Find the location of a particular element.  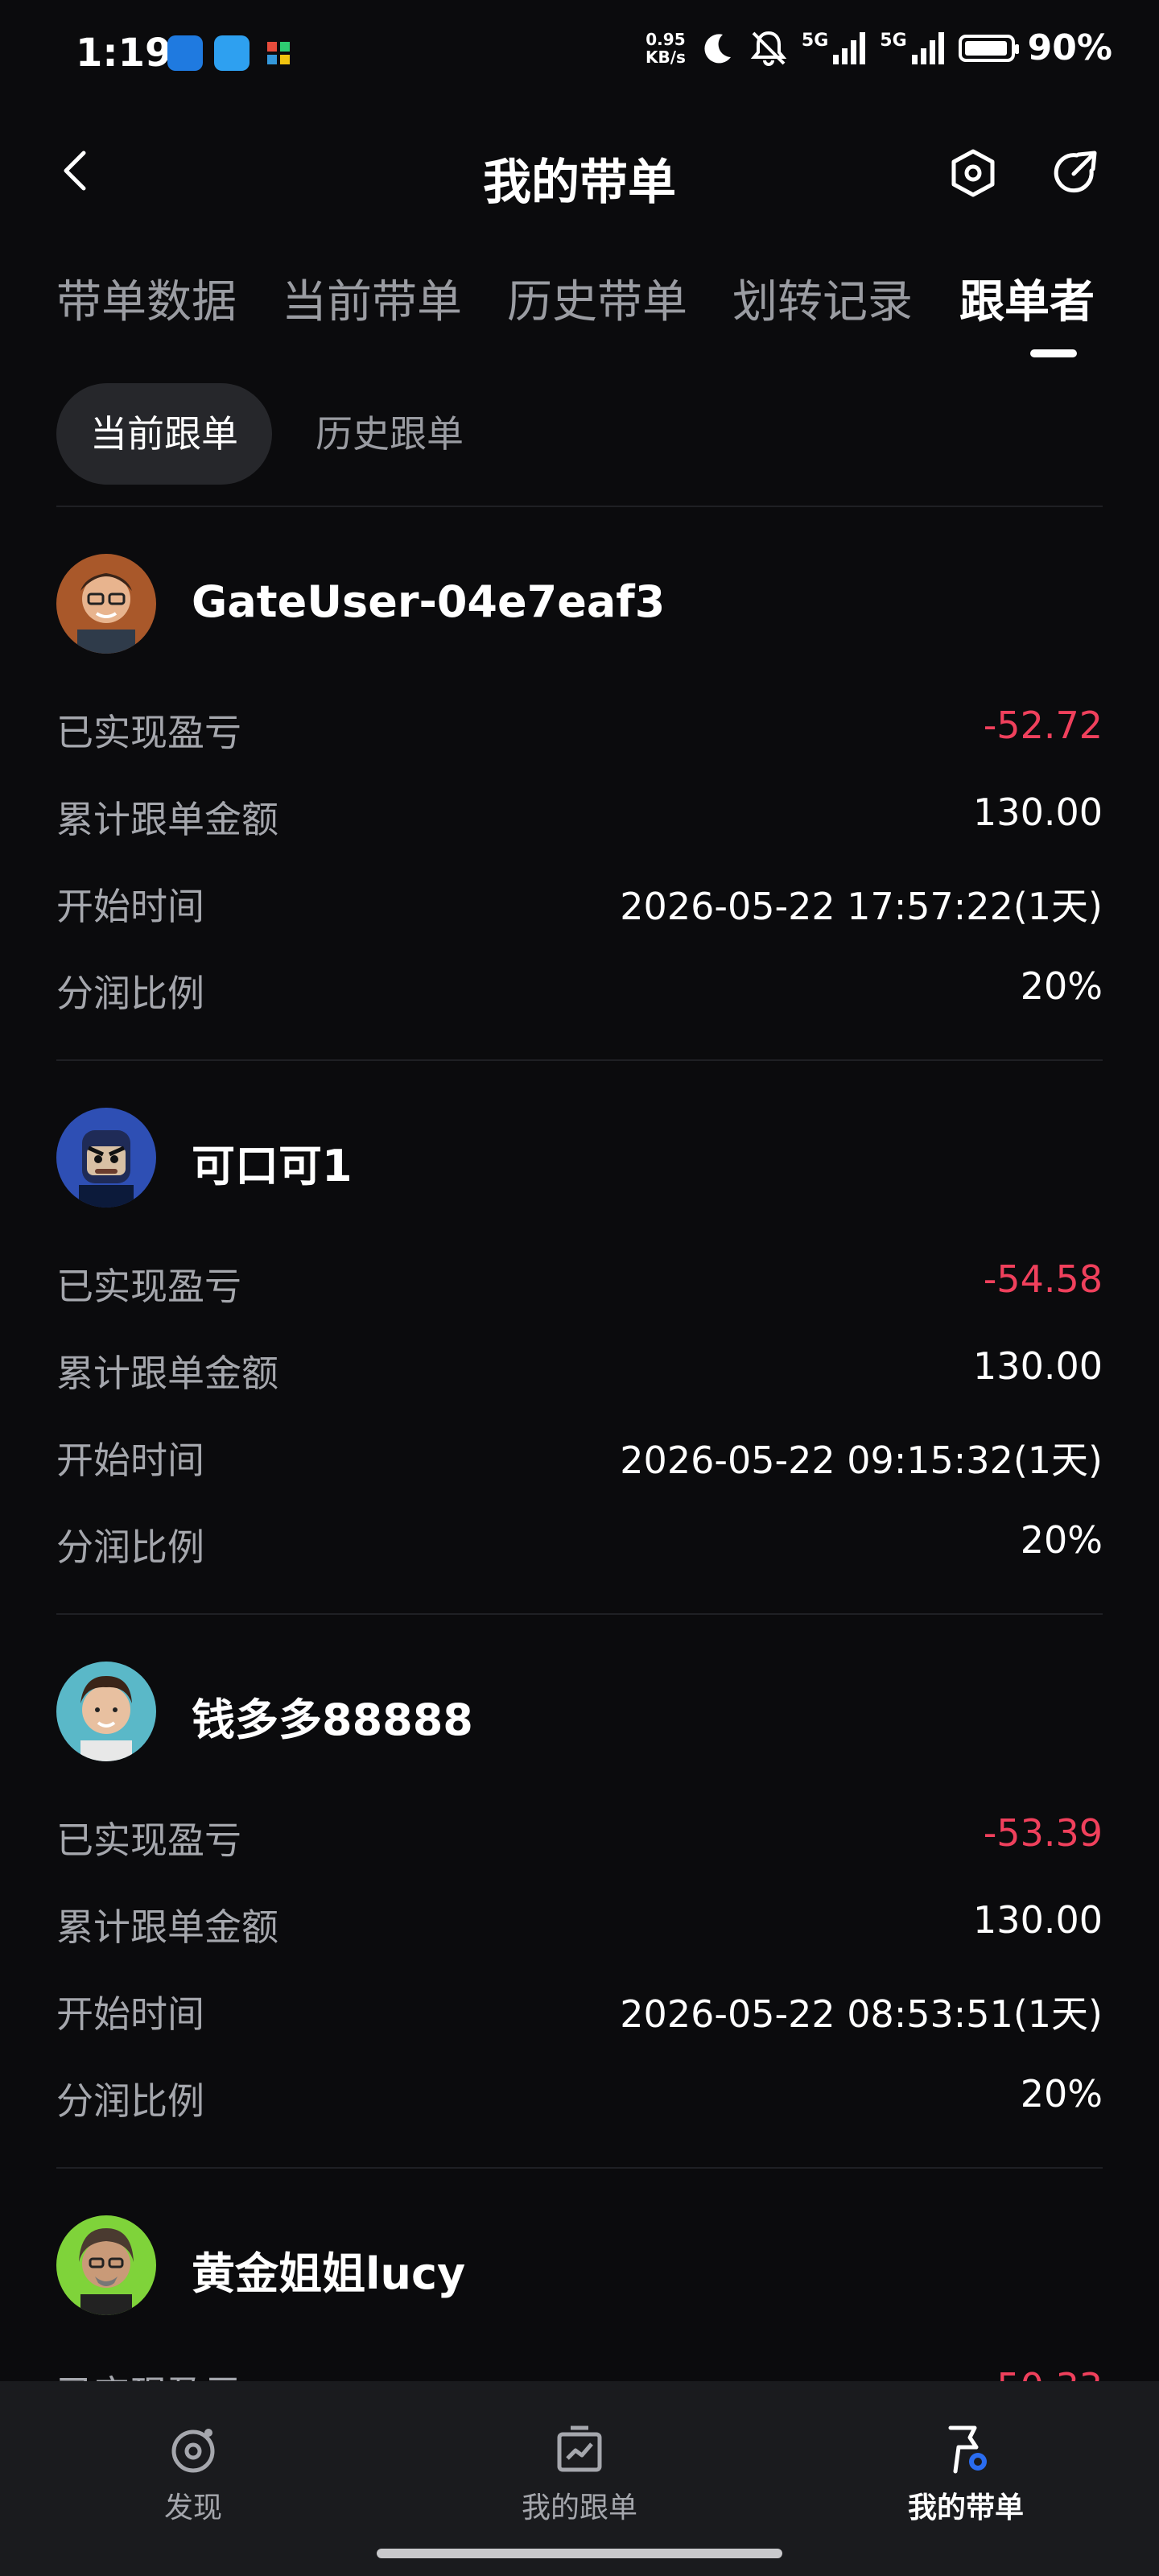

notification-icons is located at coordinates (231, 53).